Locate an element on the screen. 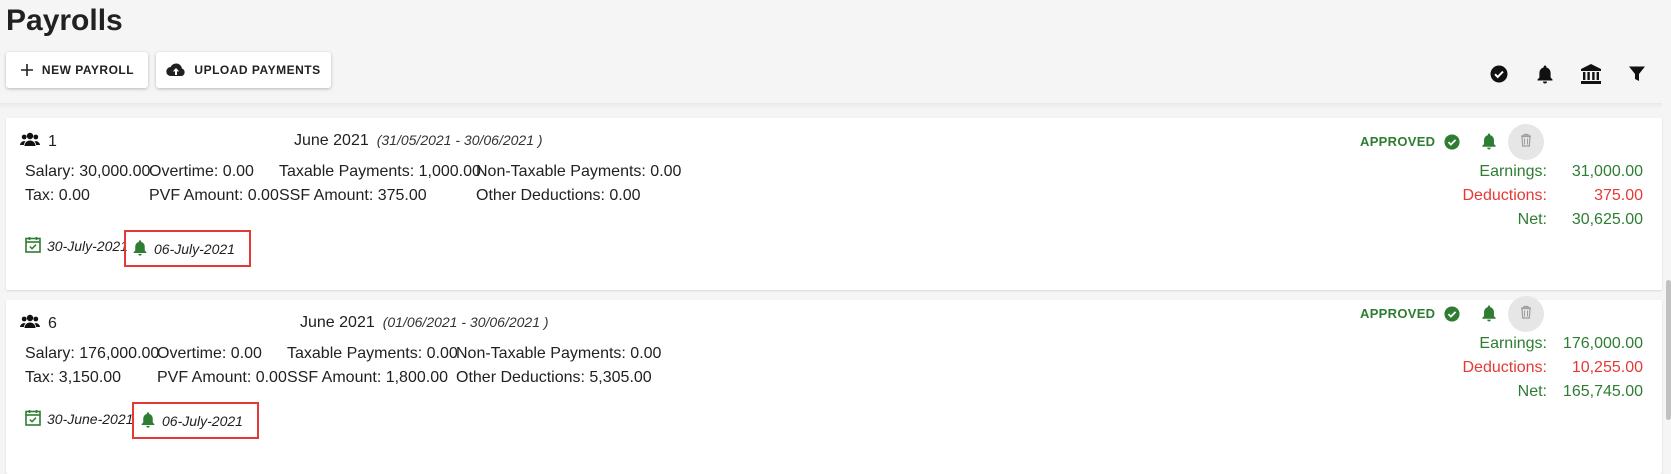 Image resolution: width=1671 pixels, height=474 pixels. header-separator is located at coordinates (831, 106).